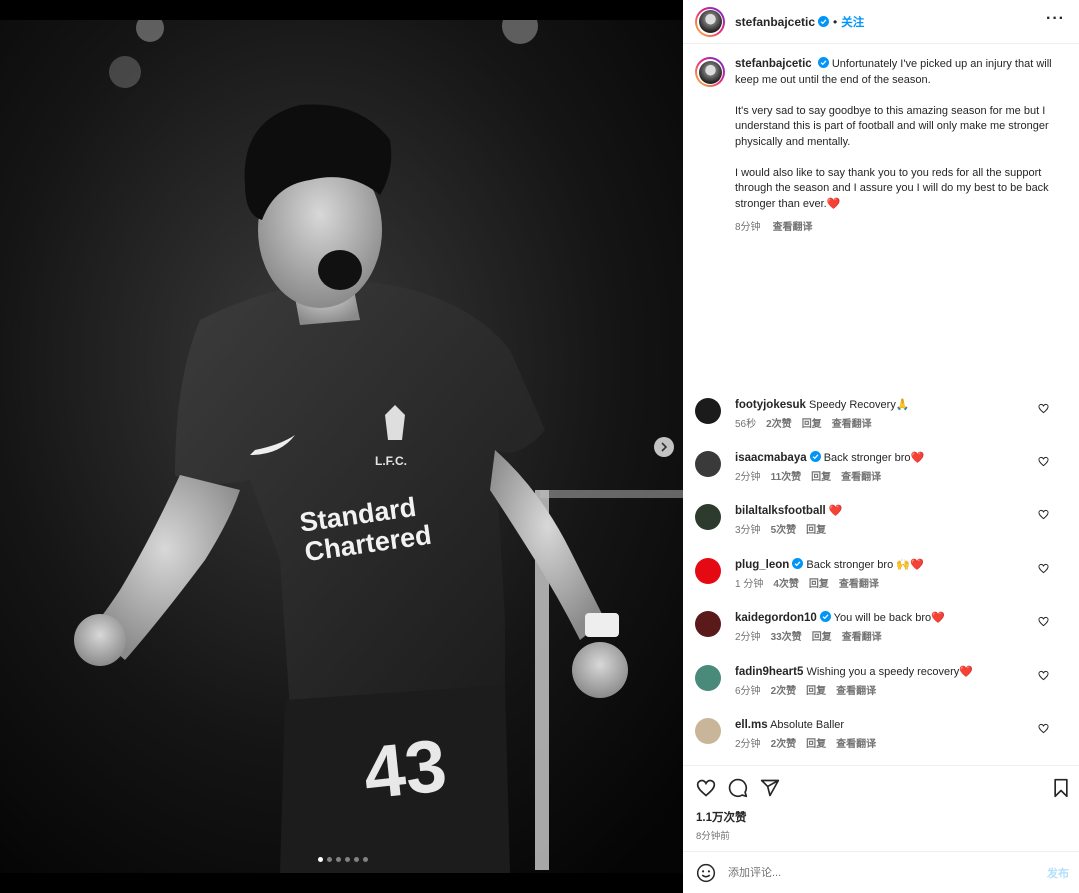 This screenshot has height=893, width=1079. I want to click on commenter-username: footyjokesuk, so click(770, 405).